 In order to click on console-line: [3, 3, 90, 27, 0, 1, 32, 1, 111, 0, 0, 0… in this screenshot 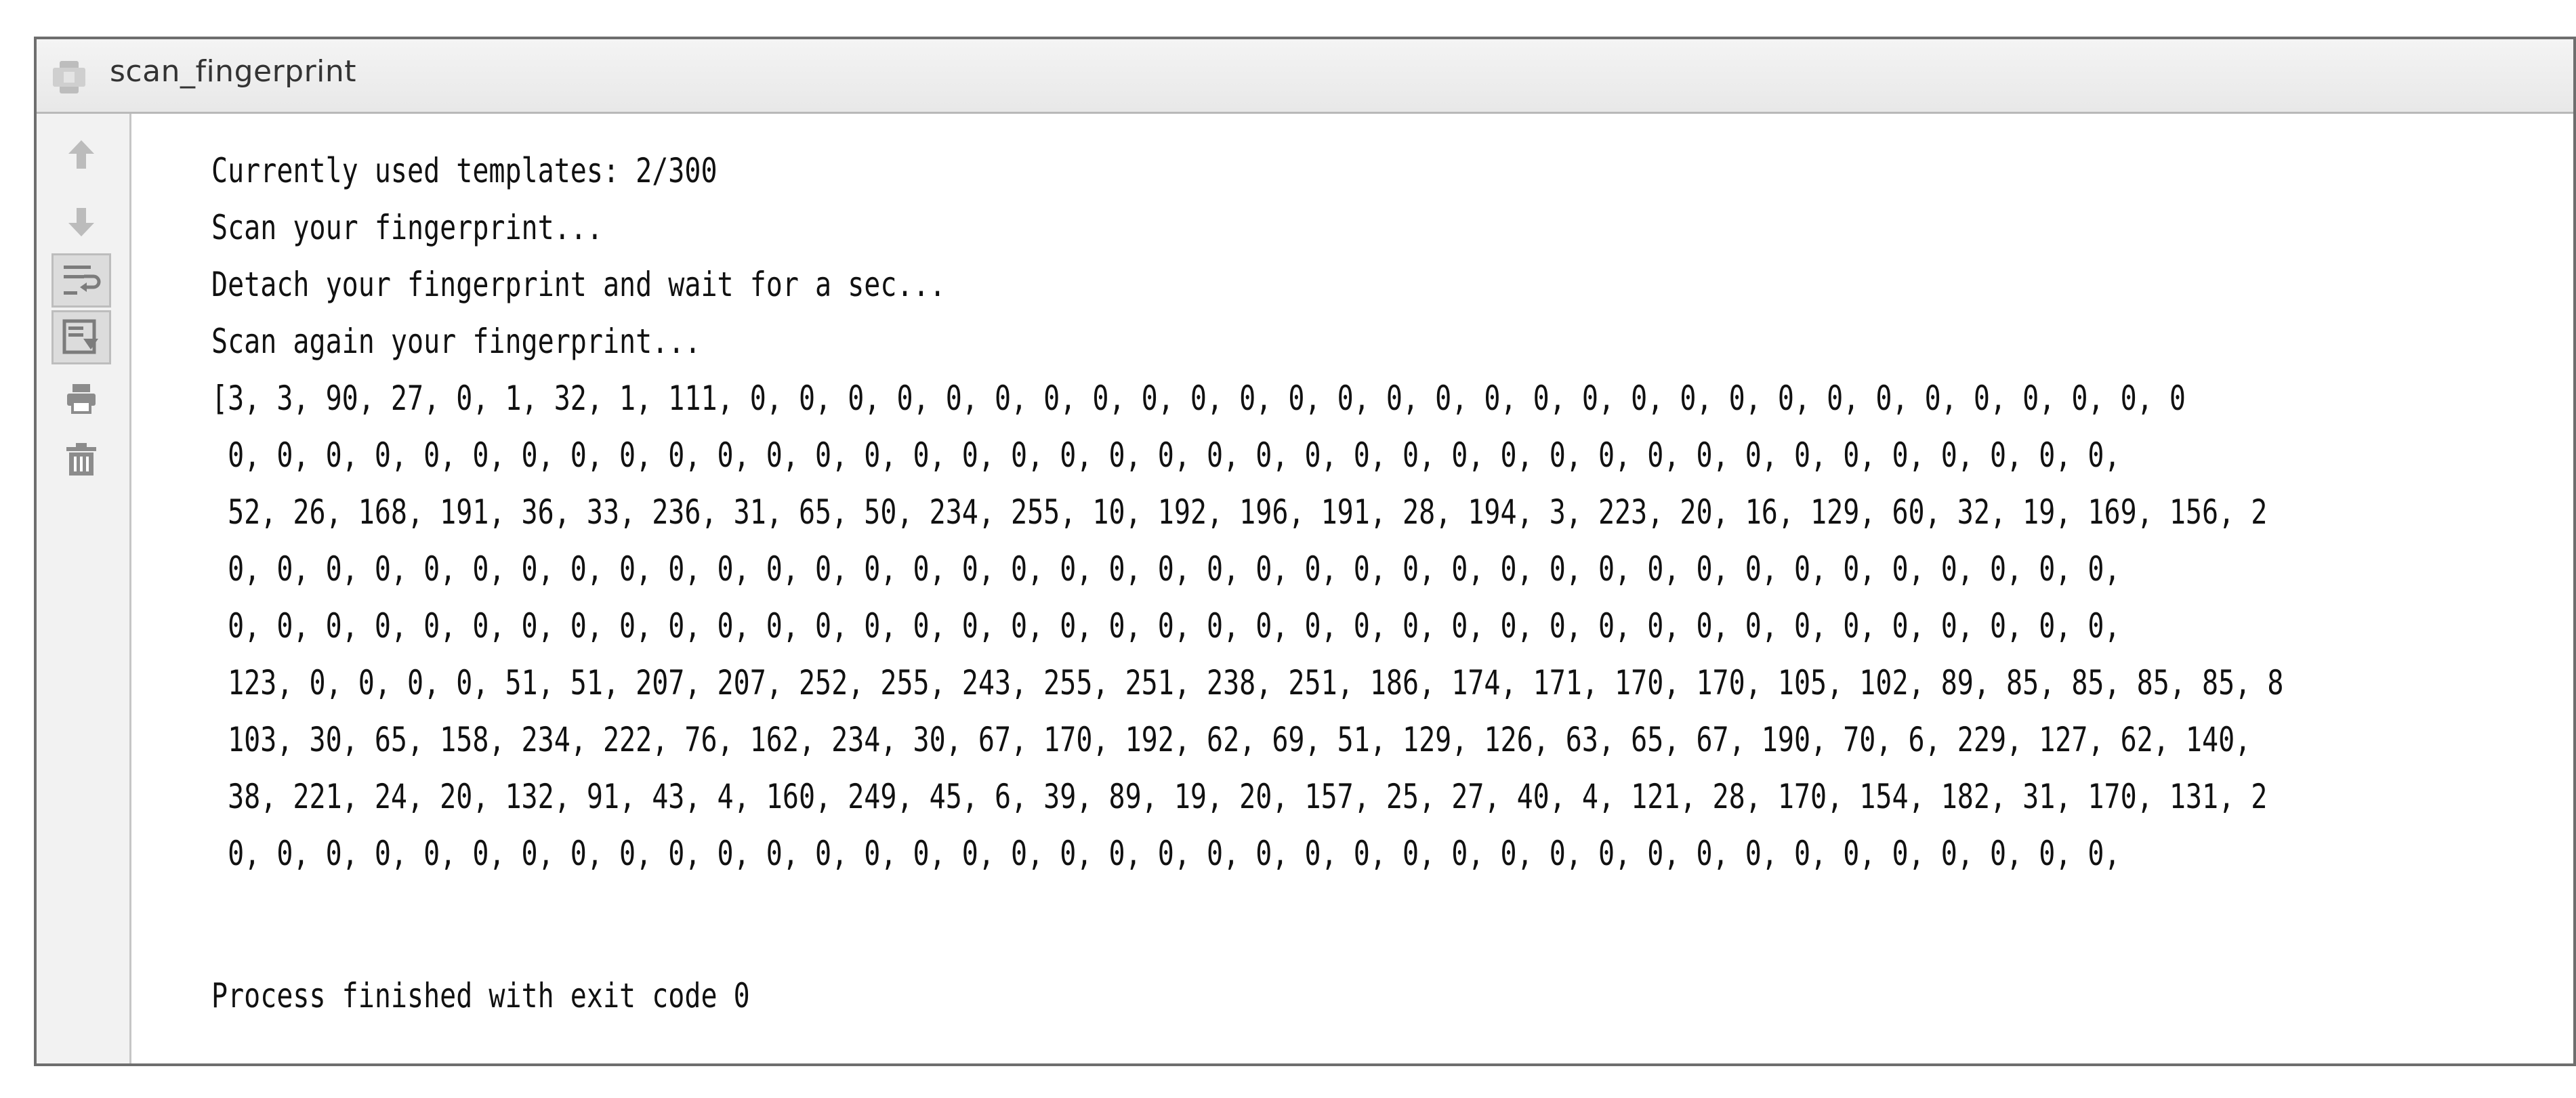, I will do `click(1198, 398)`.